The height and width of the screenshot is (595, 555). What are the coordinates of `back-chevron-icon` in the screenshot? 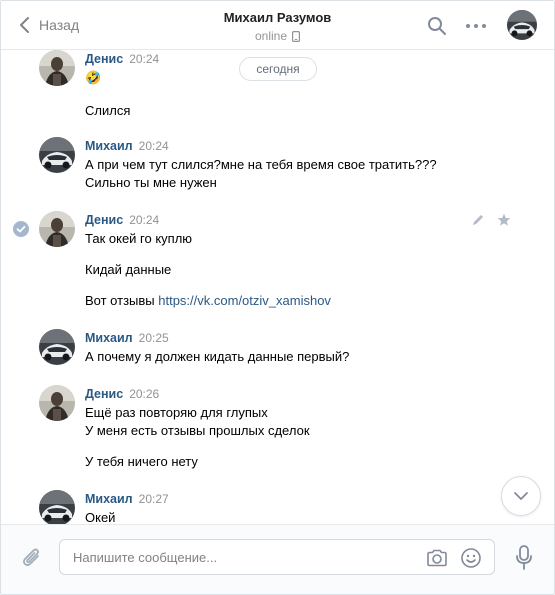 It's located at (24, 25).